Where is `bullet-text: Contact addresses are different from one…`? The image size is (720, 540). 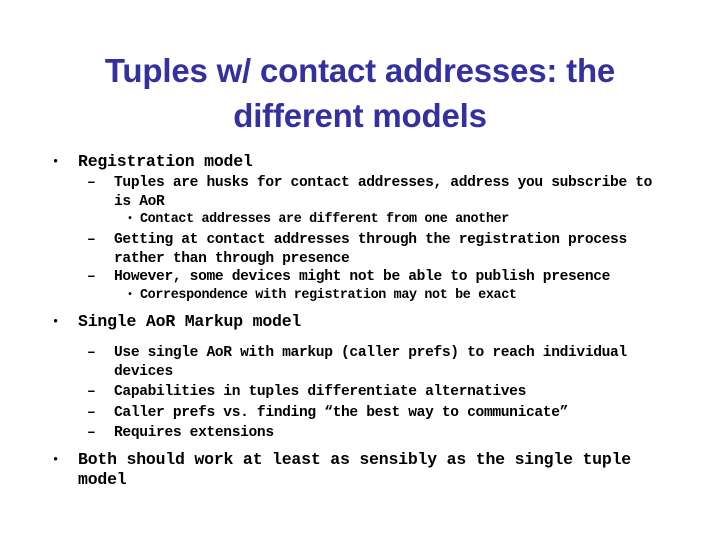
bullet-text: Contact addresses are different from one… is located at coordinates (324, 220).